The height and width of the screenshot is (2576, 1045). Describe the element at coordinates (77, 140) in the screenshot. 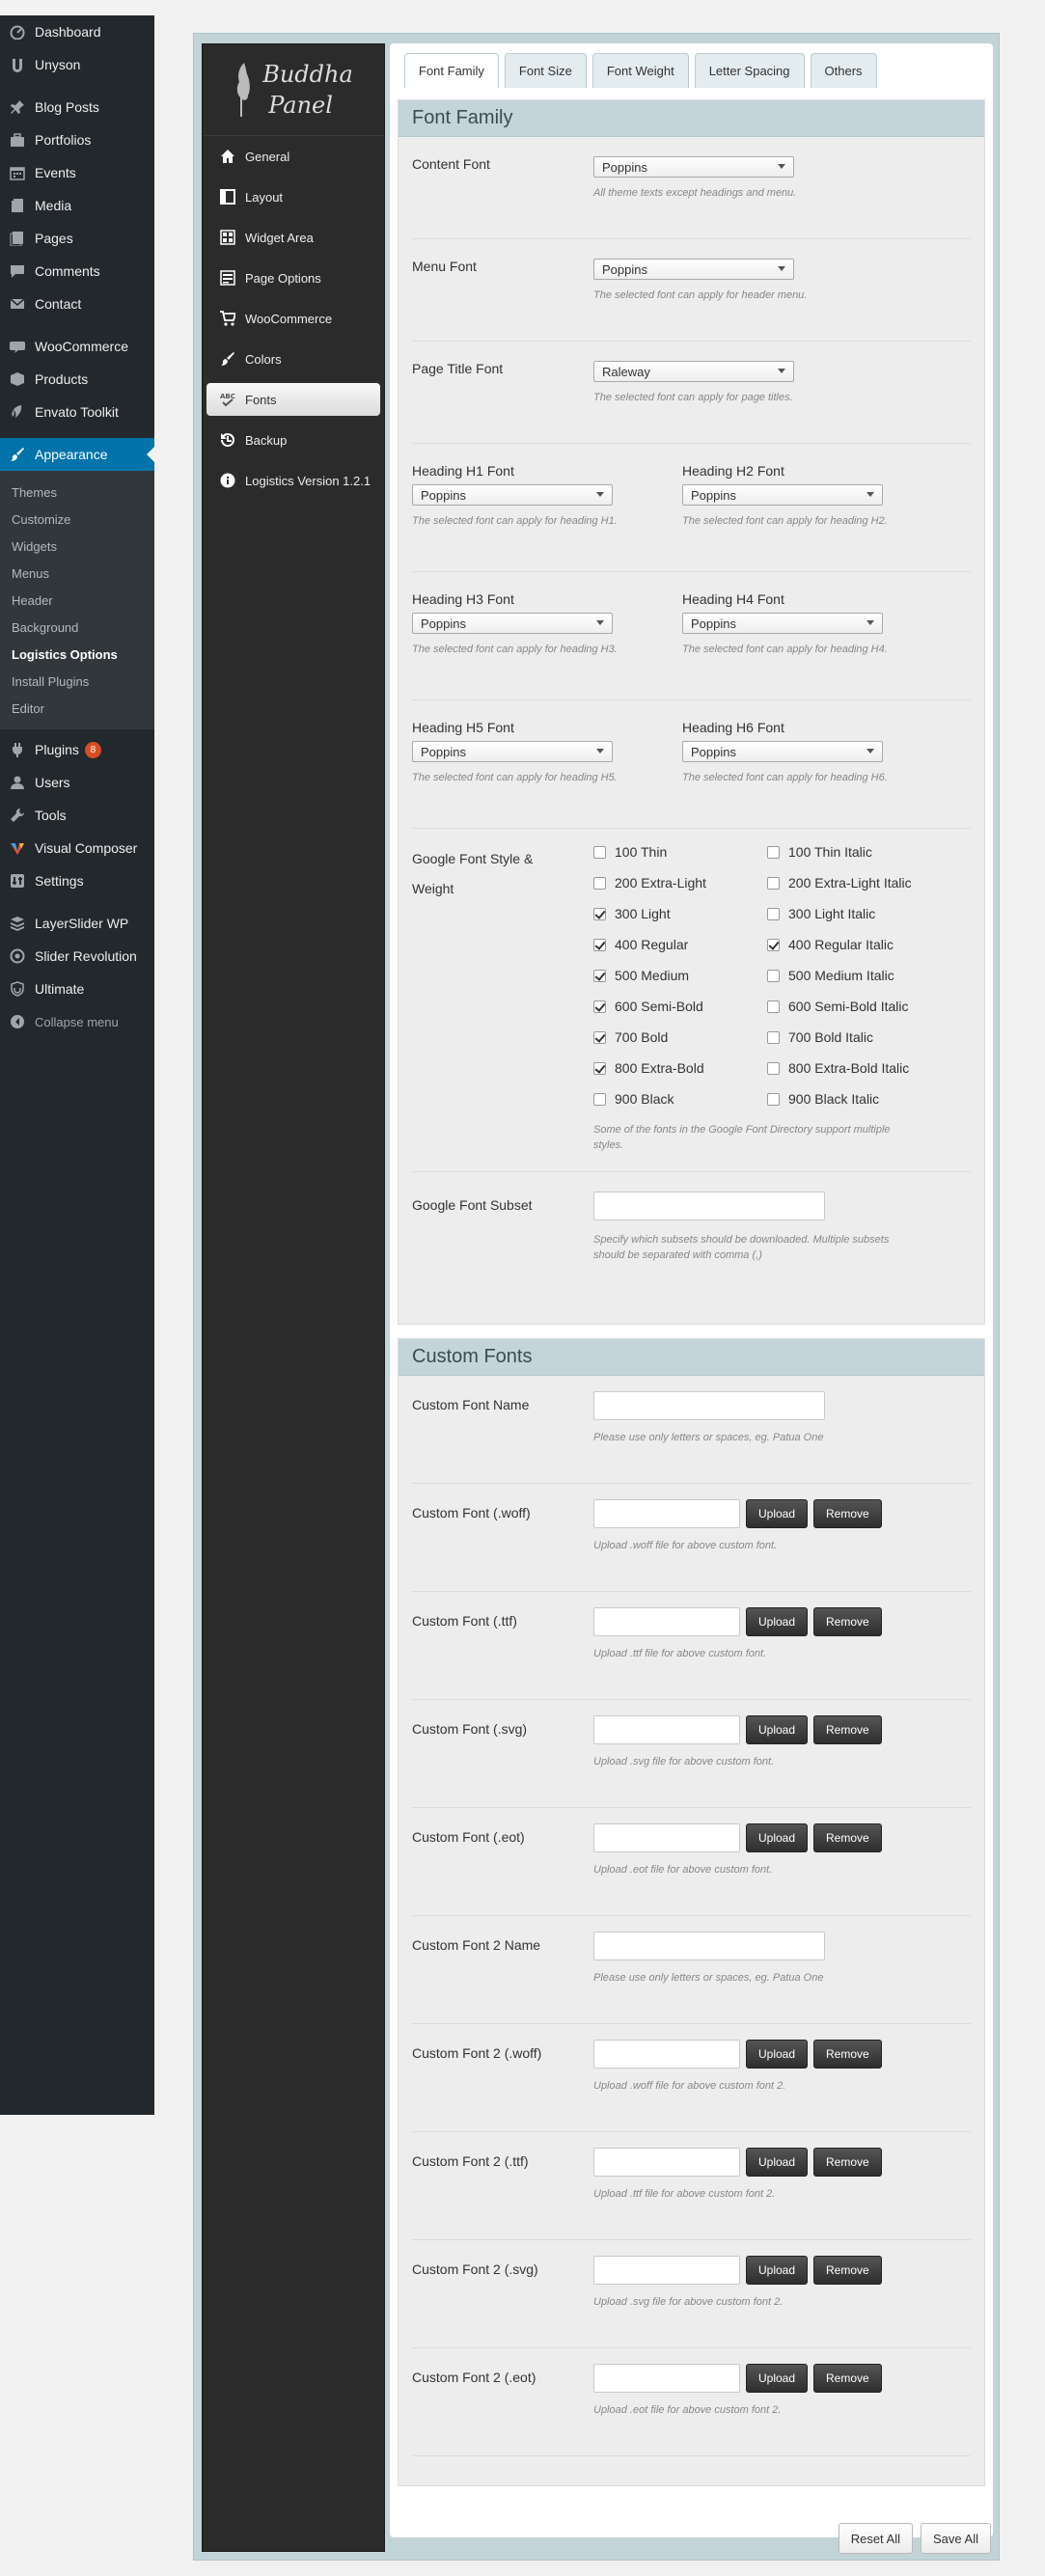

I see `wp-menu-portfolios: Portfolios` at that location.